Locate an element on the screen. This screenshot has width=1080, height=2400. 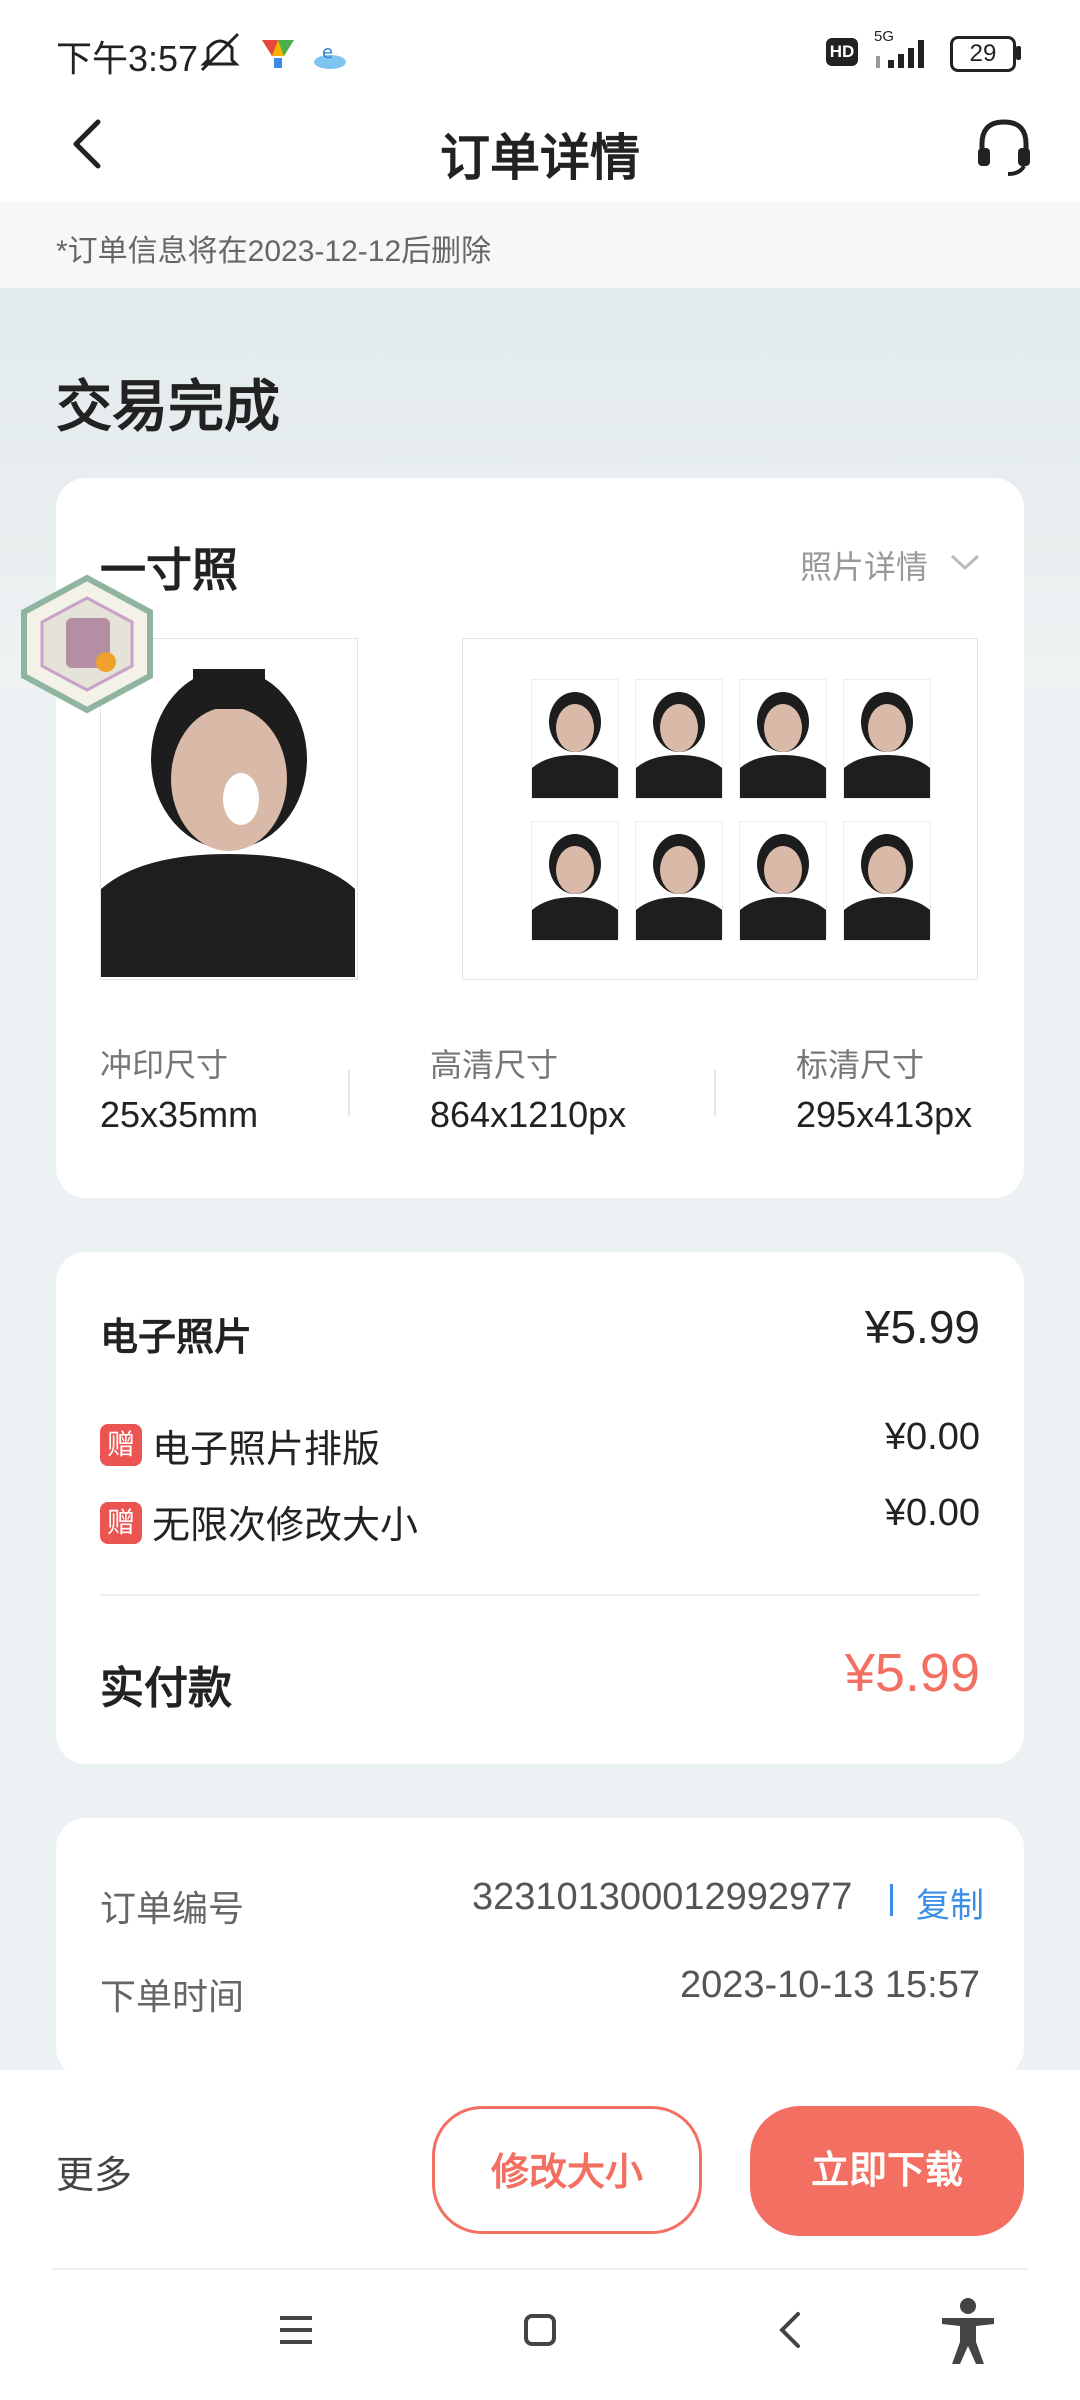
spec-value-hd: 864x1210px is located at coordinates (528, 1114).